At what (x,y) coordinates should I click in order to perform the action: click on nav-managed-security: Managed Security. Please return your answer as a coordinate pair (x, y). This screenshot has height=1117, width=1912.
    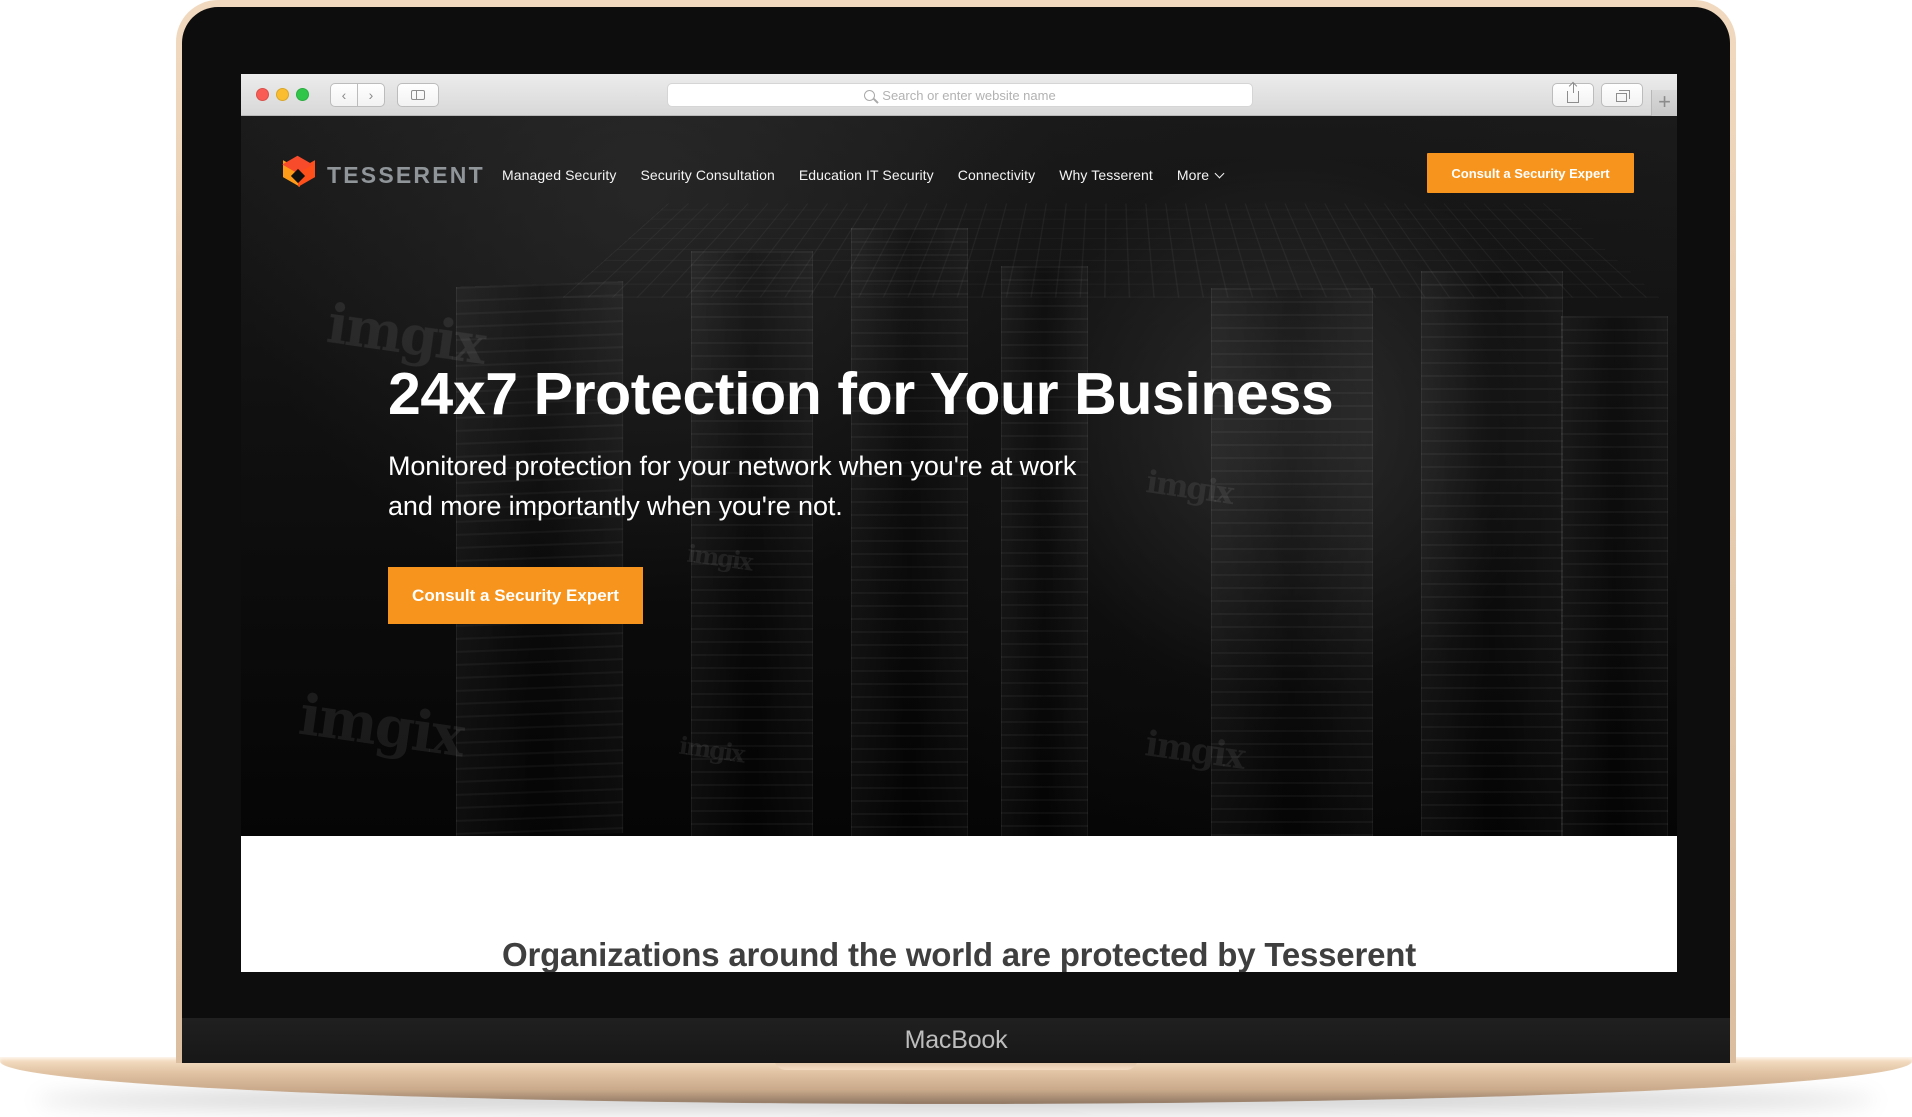
    Looking at the image, I should click on (559, 175).